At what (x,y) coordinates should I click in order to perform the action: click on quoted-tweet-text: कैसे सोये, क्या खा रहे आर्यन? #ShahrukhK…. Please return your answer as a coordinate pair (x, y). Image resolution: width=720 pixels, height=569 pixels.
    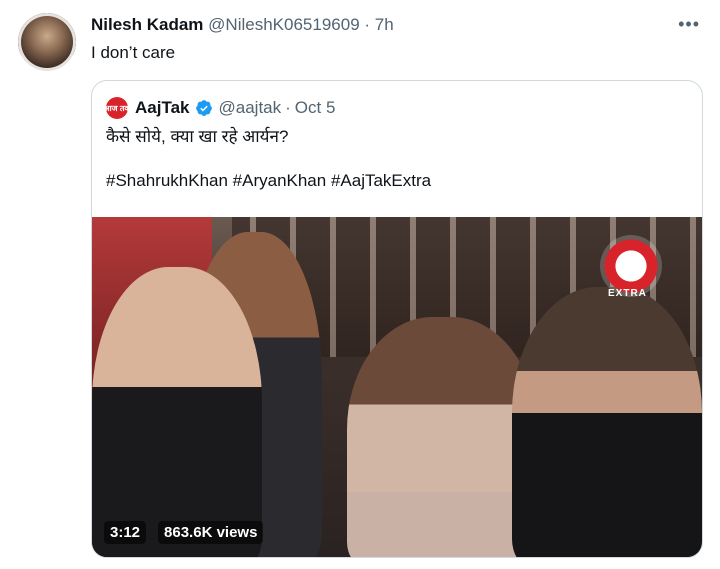
    Looking at the image, I should click on (269, 158).